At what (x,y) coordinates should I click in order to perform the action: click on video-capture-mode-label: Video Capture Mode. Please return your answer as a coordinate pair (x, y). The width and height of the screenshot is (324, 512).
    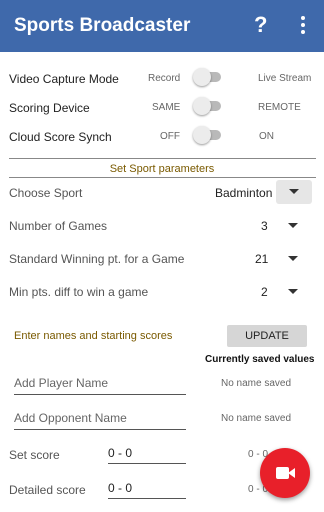
    Looking at the image, I should click on (64, 79).